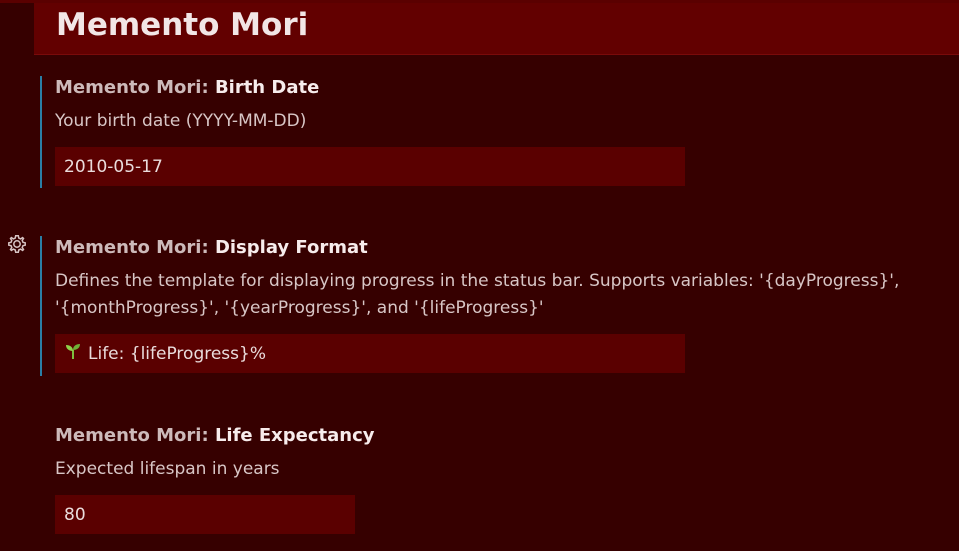 This screenshot has height=551, width=959. I want to click on input-value: Life: {lifeProgress}%, so click(177, 353).